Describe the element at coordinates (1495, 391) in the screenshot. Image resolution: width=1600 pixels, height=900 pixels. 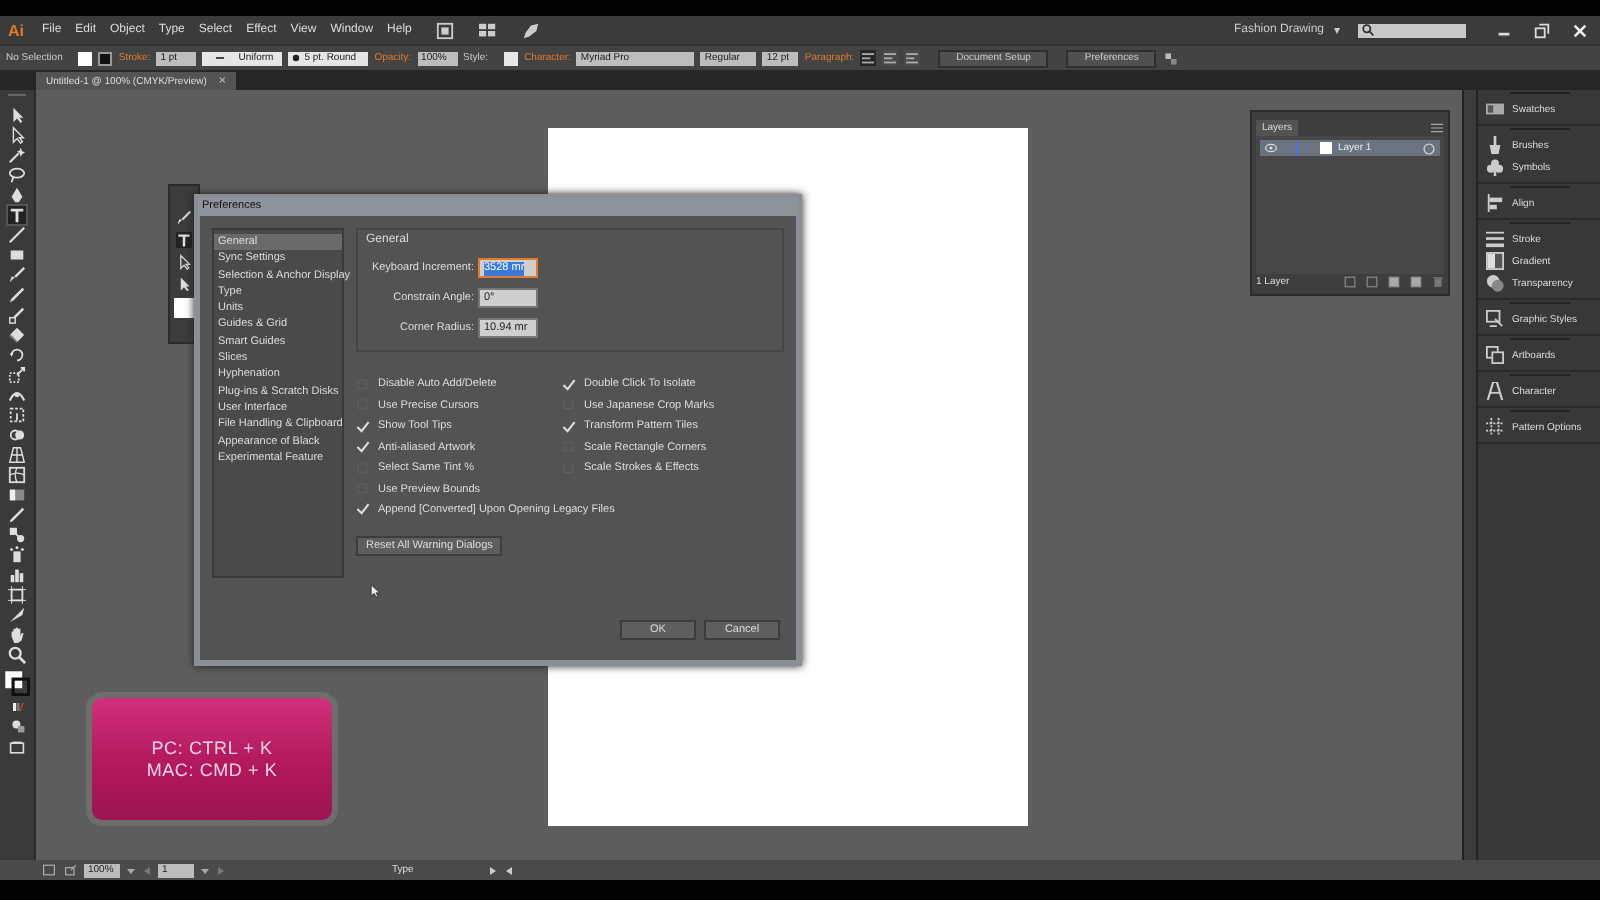
I see `character-icon` at that location.